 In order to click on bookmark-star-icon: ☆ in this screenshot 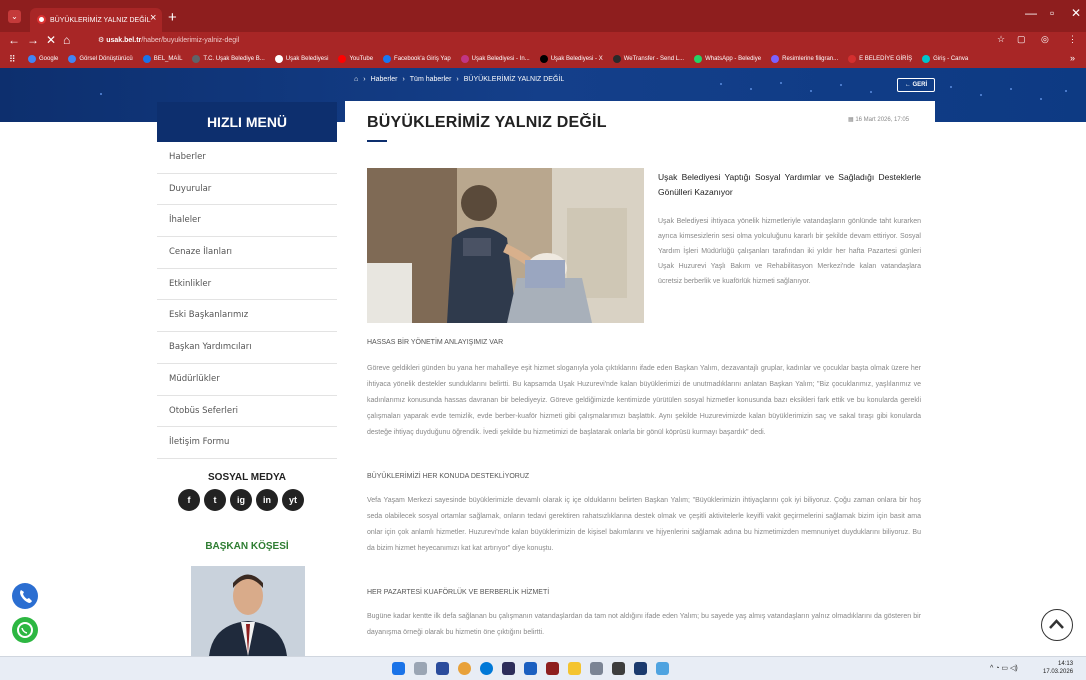, I will do `click(1001, 39)`.